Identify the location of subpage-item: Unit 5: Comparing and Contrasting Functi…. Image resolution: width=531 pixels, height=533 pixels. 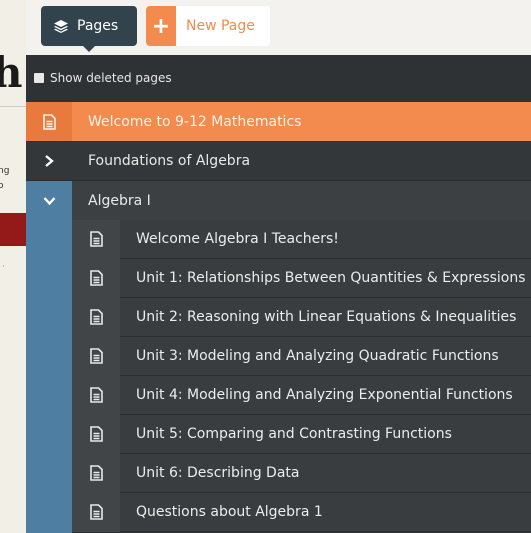
(301, 434).